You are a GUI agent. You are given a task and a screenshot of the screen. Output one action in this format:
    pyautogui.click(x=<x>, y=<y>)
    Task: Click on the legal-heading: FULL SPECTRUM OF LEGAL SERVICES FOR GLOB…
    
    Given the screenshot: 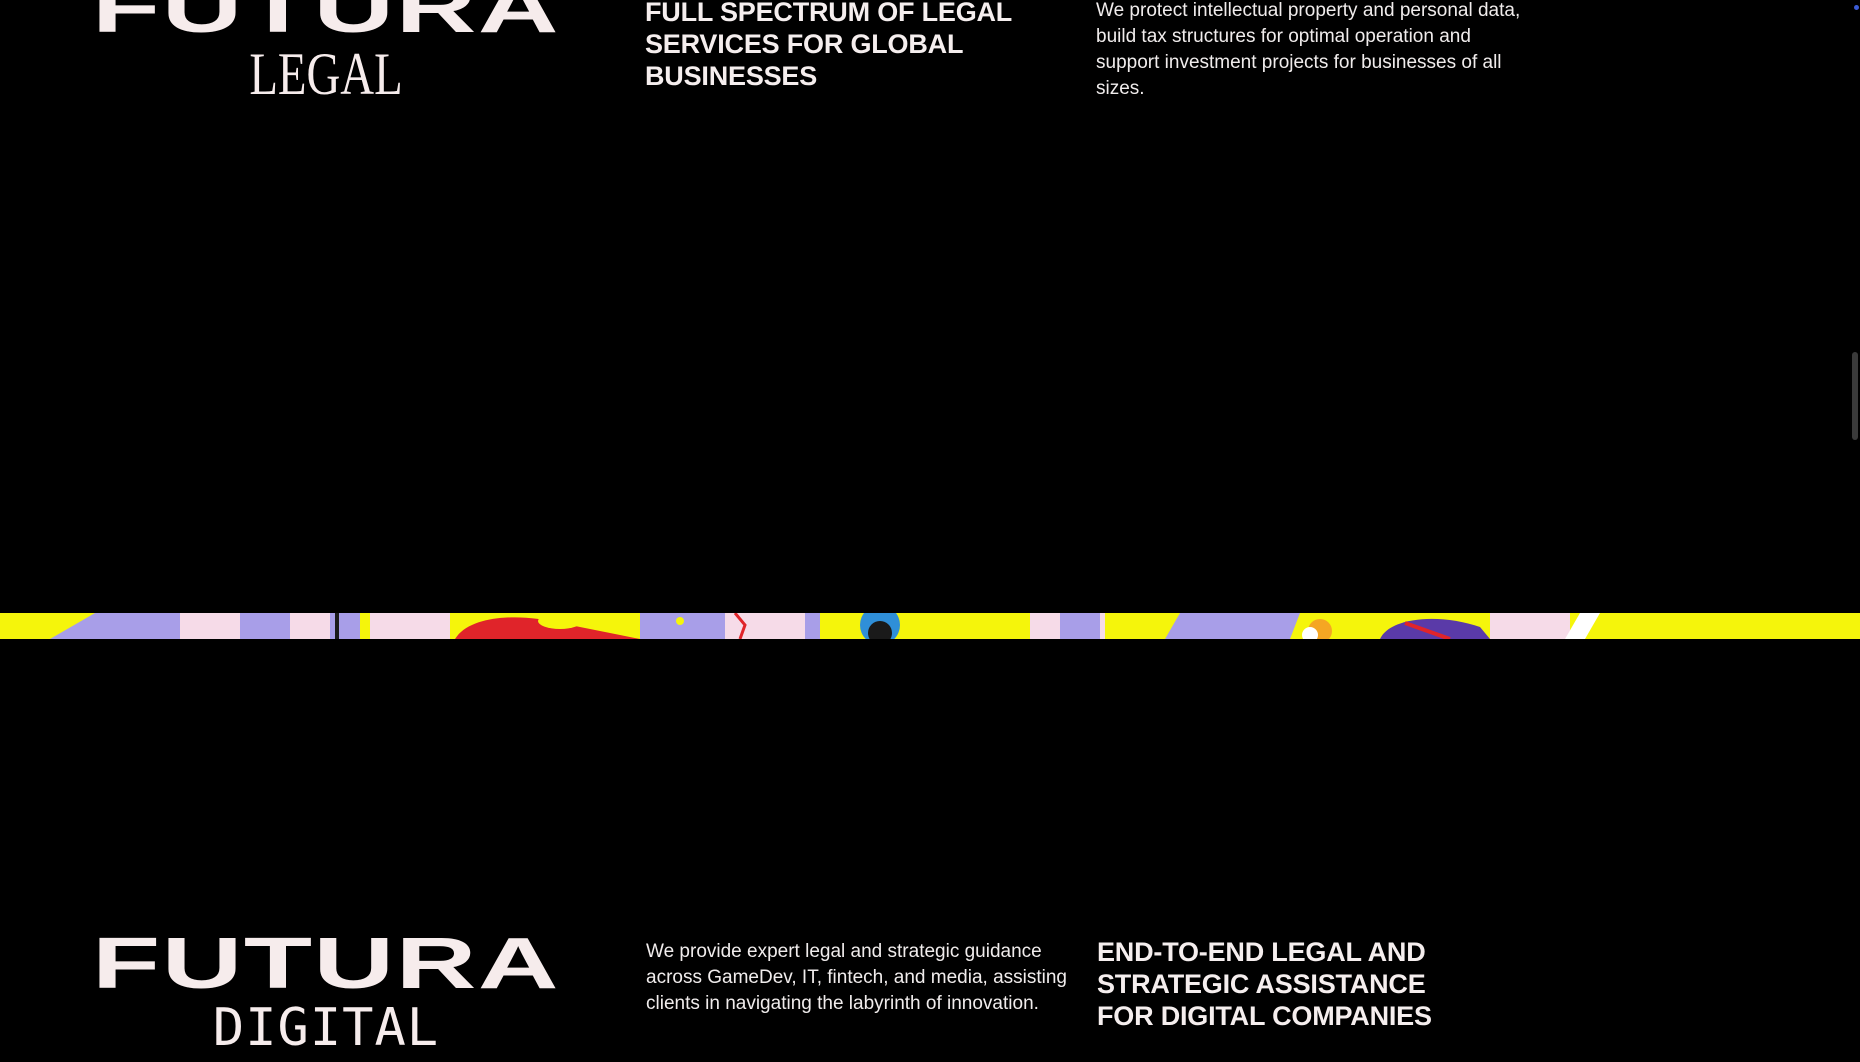 What is the action you would take?
    pyautogui.click(x=829, y=45)
    